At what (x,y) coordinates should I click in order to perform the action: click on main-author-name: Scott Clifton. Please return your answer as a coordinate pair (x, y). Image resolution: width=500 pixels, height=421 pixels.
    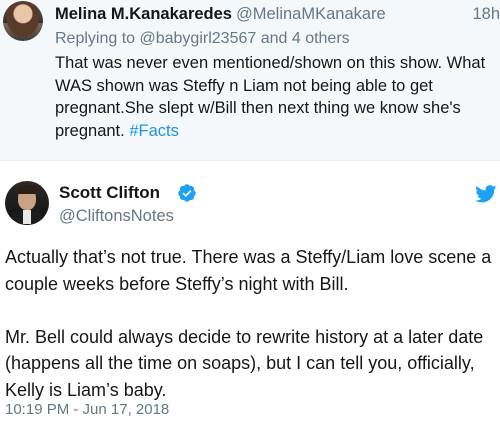
    Looking at the image, I should click on (109, 193).